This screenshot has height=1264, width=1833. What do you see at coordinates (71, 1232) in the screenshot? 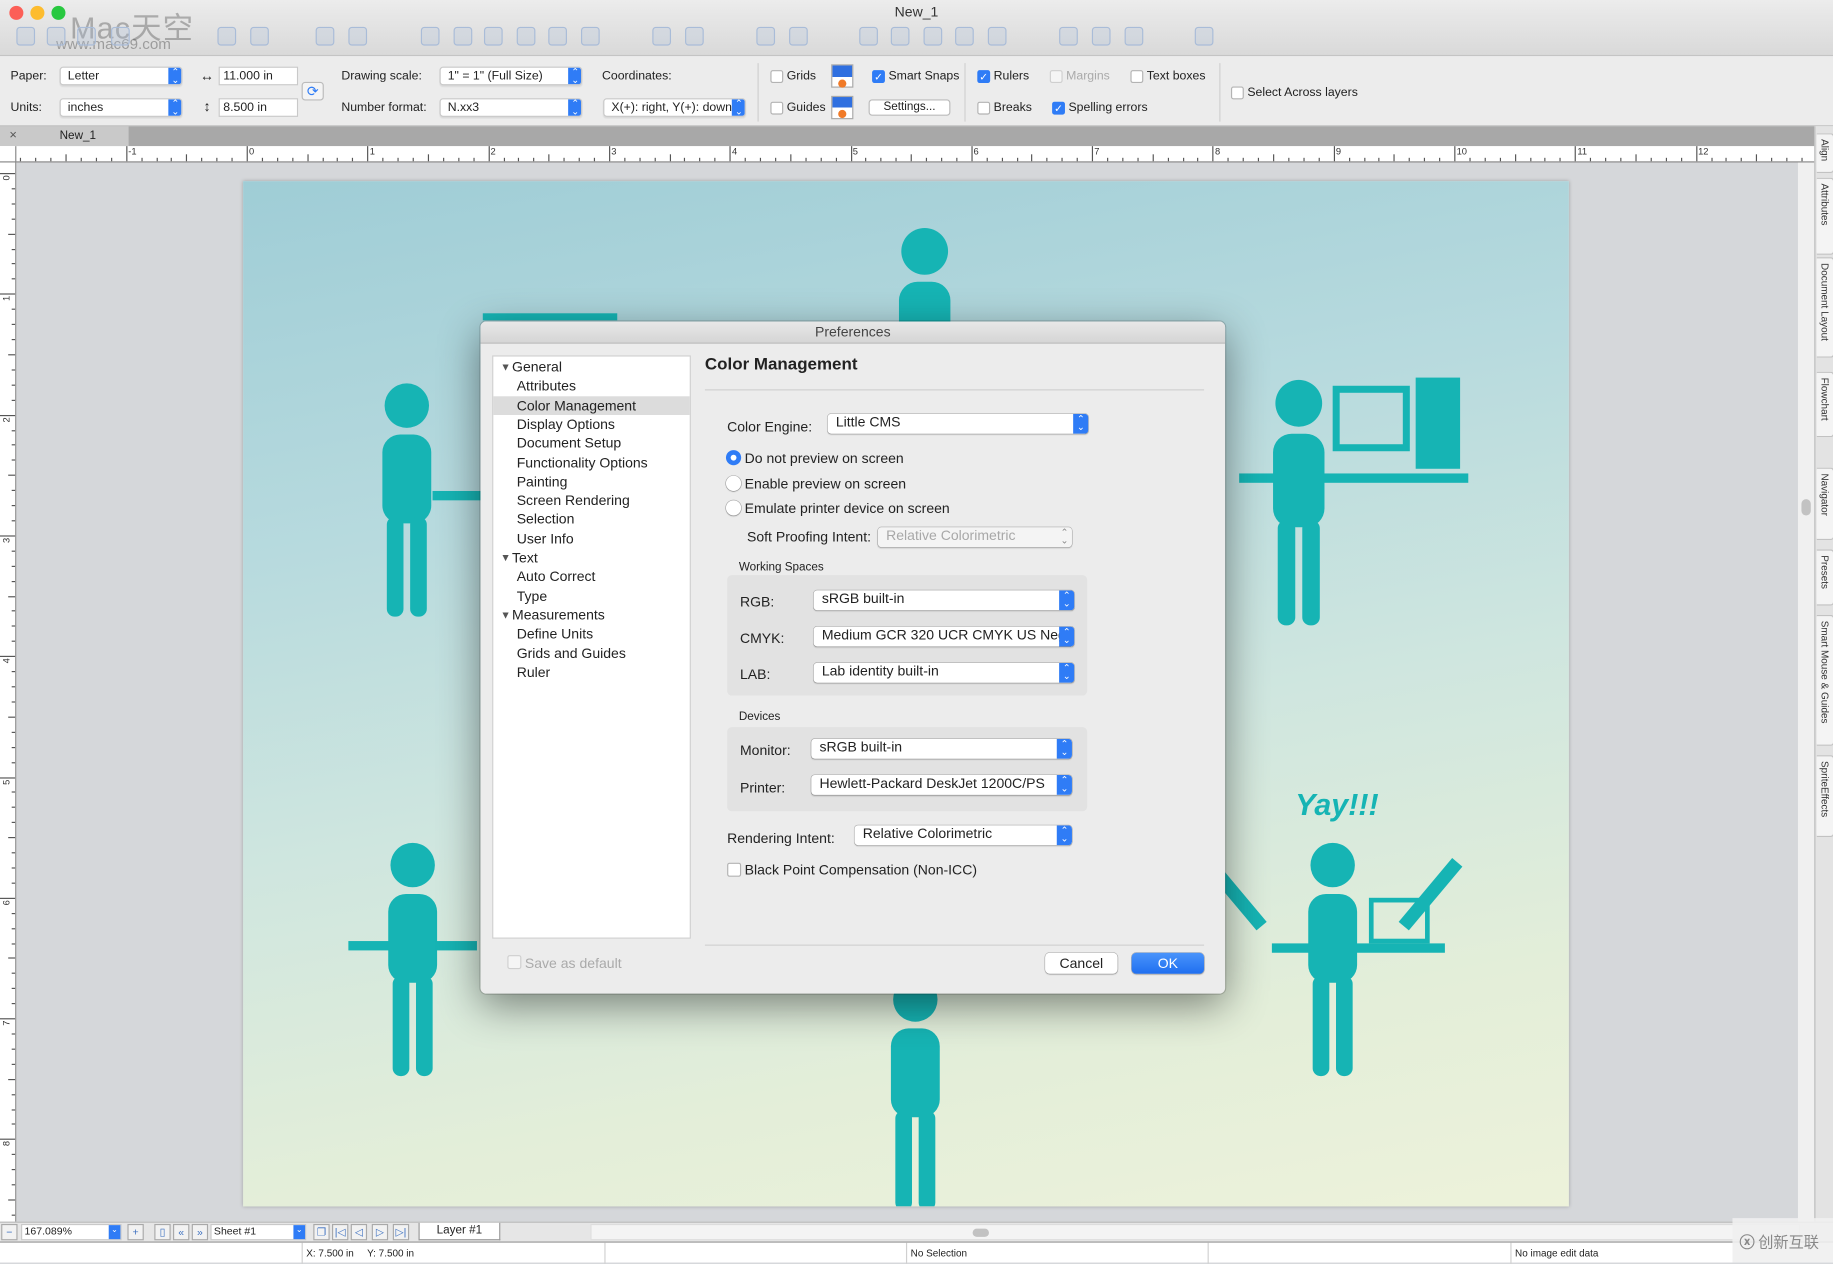
I see `zoom-field: 167.089% ⌄` at bounding box center [71, 1232].